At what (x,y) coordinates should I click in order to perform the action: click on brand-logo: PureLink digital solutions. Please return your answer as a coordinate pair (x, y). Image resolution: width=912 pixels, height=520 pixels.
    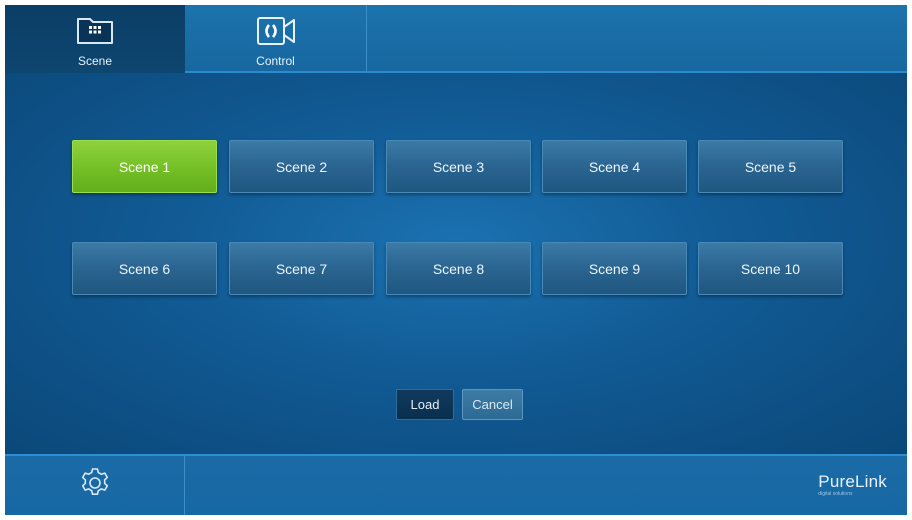
    Looking at the image, I should click on (852, 484).